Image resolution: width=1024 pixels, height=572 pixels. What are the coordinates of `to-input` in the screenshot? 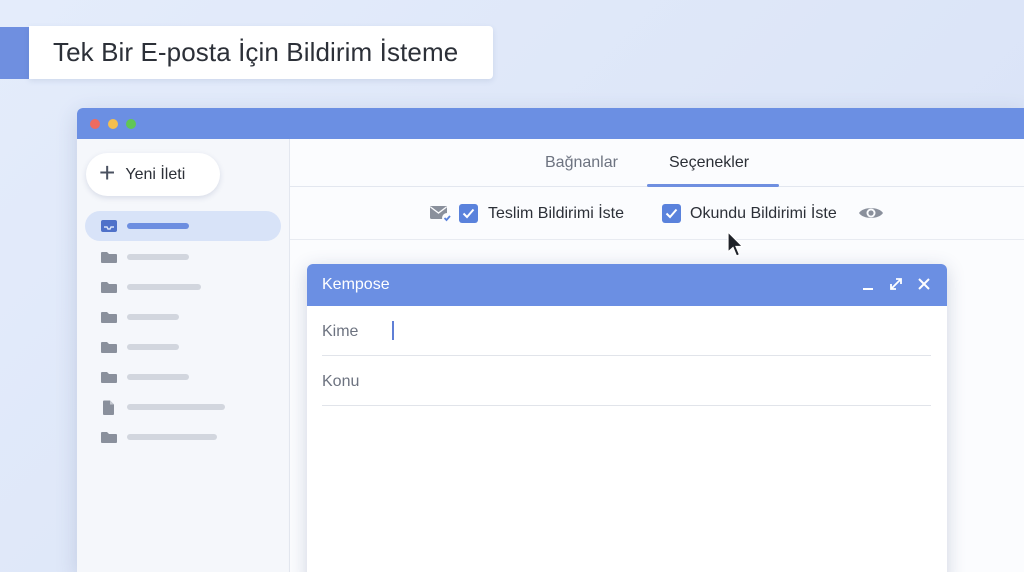 It's located at (652, 331).